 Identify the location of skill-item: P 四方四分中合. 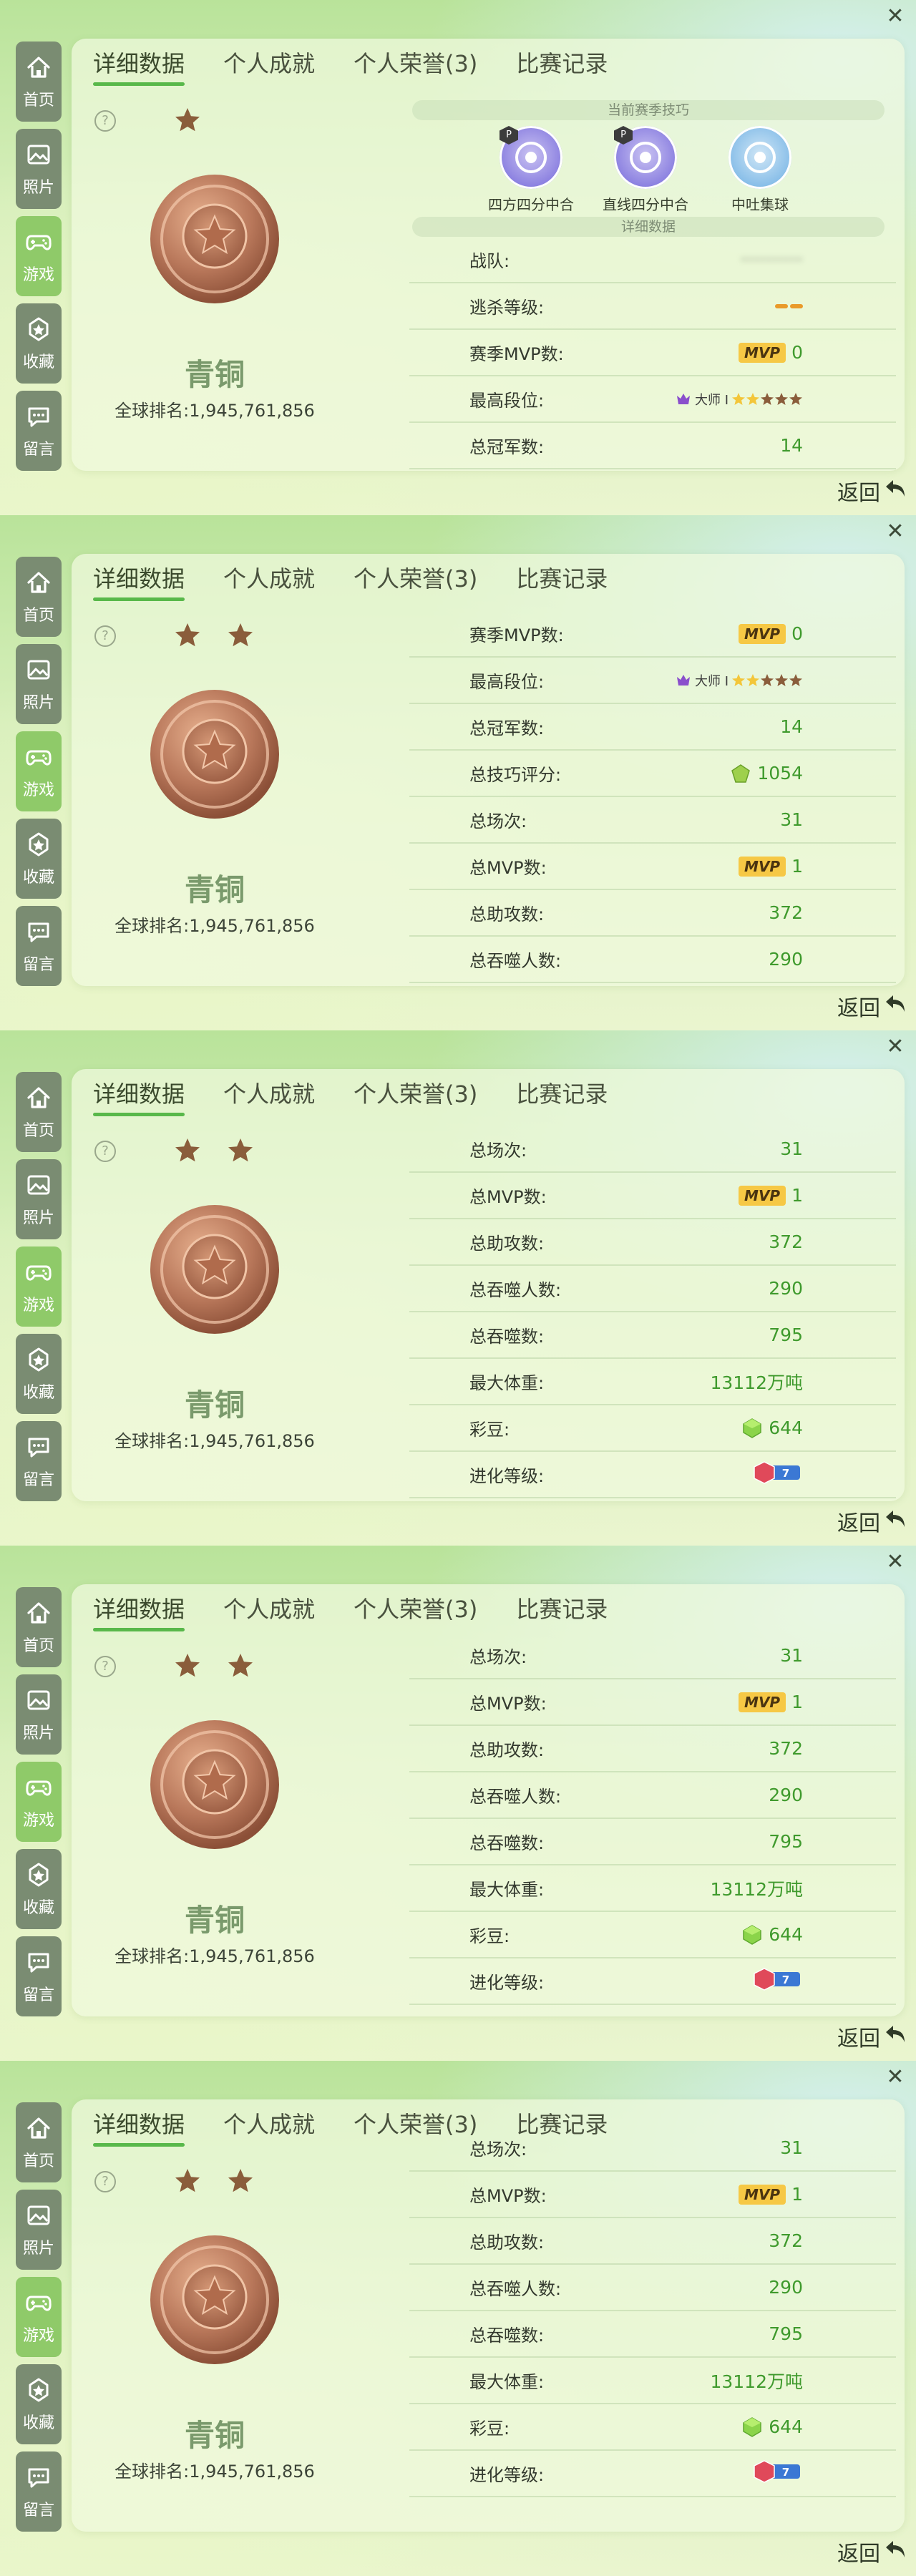
(531, 170).